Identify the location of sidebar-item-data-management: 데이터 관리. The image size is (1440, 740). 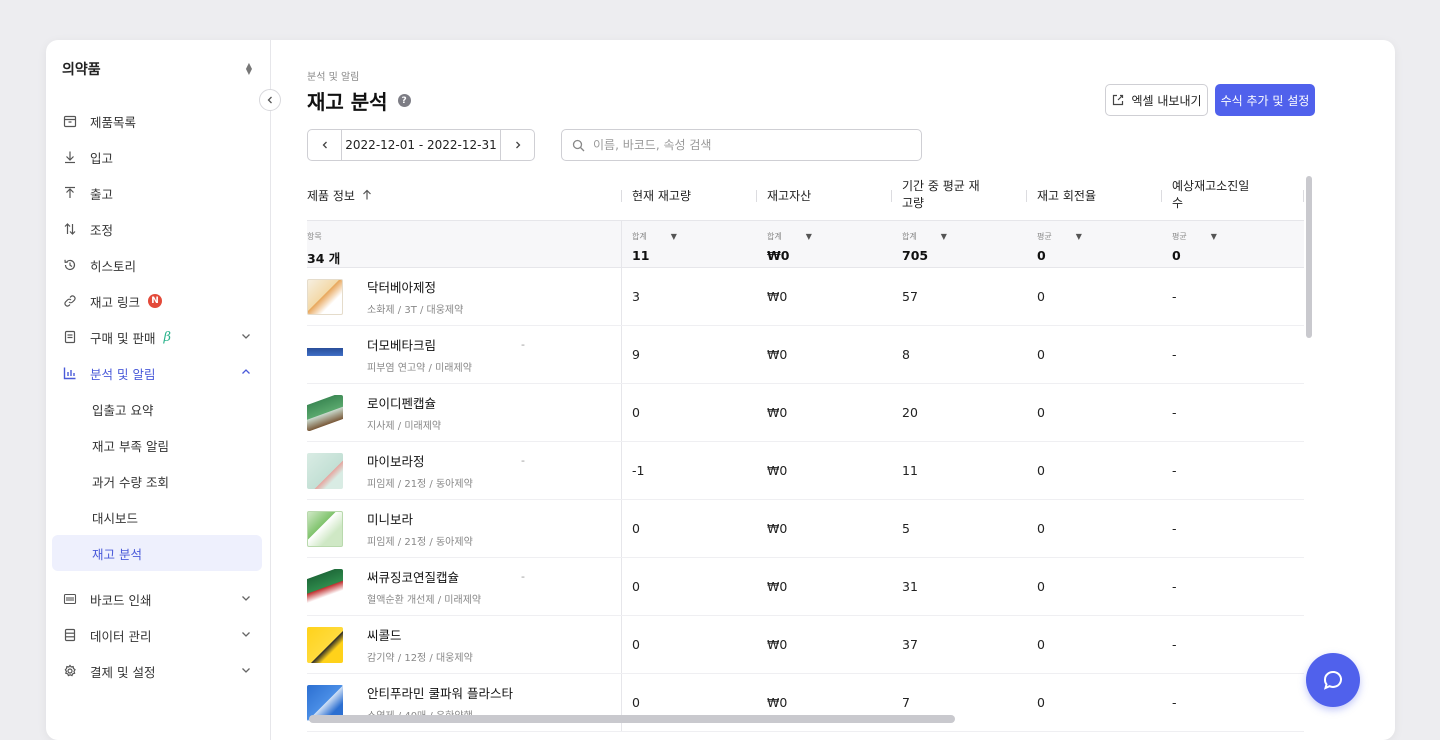
(157, 635).